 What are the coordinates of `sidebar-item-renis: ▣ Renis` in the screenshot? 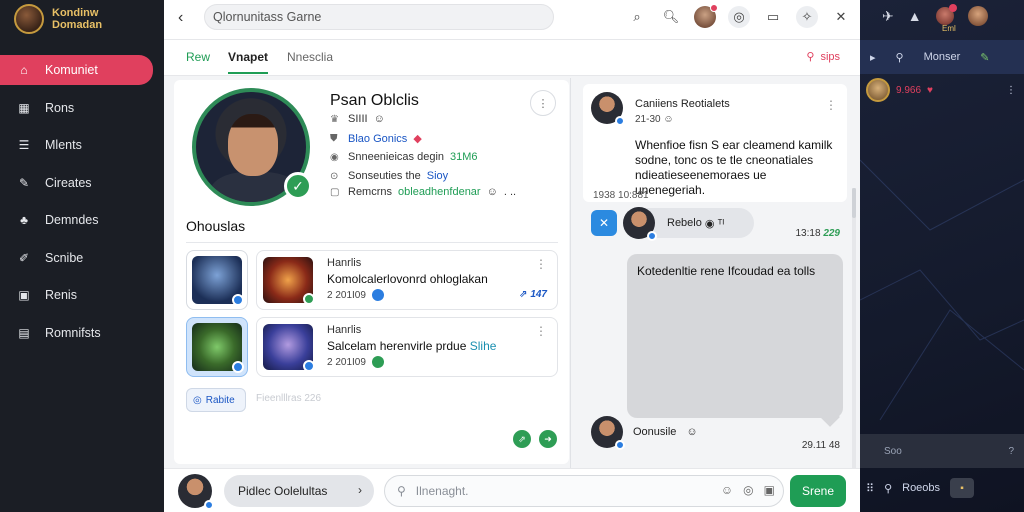 It's located at (77, 295).